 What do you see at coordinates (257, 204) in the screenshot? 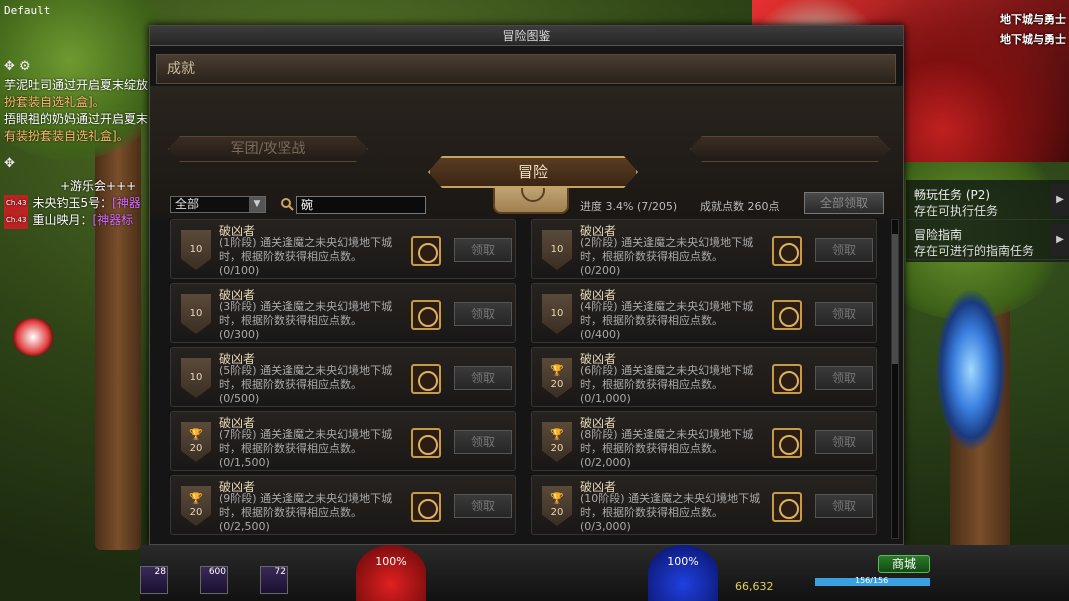
I see `chevron-down-icon: ▼` at bounding box center [257, 204].